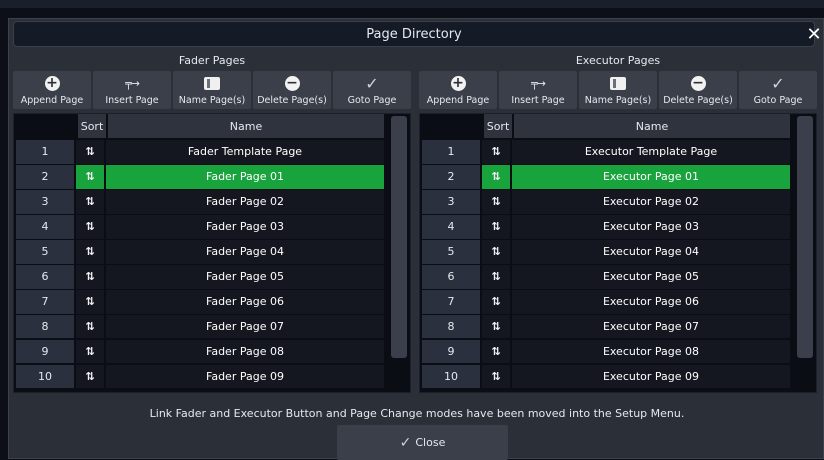 The image size is (824, 460). I want to click on table-row: 10 ⇅ Executor Page 09, so click(605, 376).